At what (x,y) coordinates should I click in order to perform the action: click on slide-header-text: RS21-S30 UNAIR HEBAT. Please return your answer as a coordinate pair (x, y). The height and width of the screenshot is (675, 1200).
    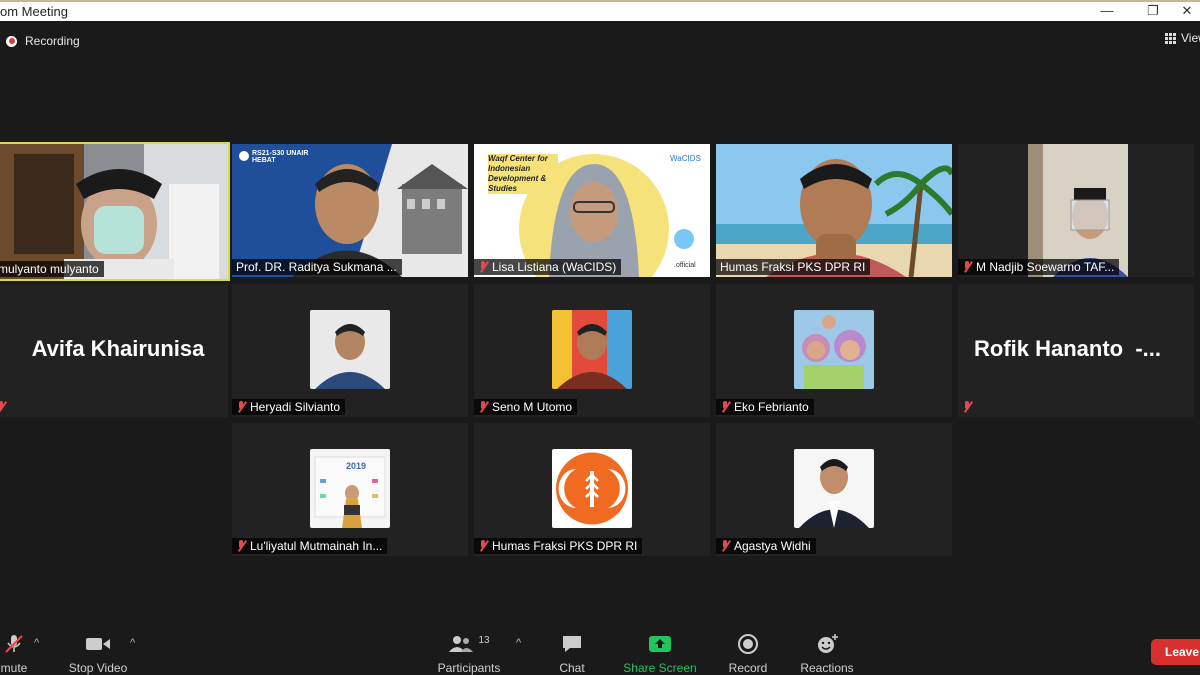
    Looking at the image, I should click on (280, 157).